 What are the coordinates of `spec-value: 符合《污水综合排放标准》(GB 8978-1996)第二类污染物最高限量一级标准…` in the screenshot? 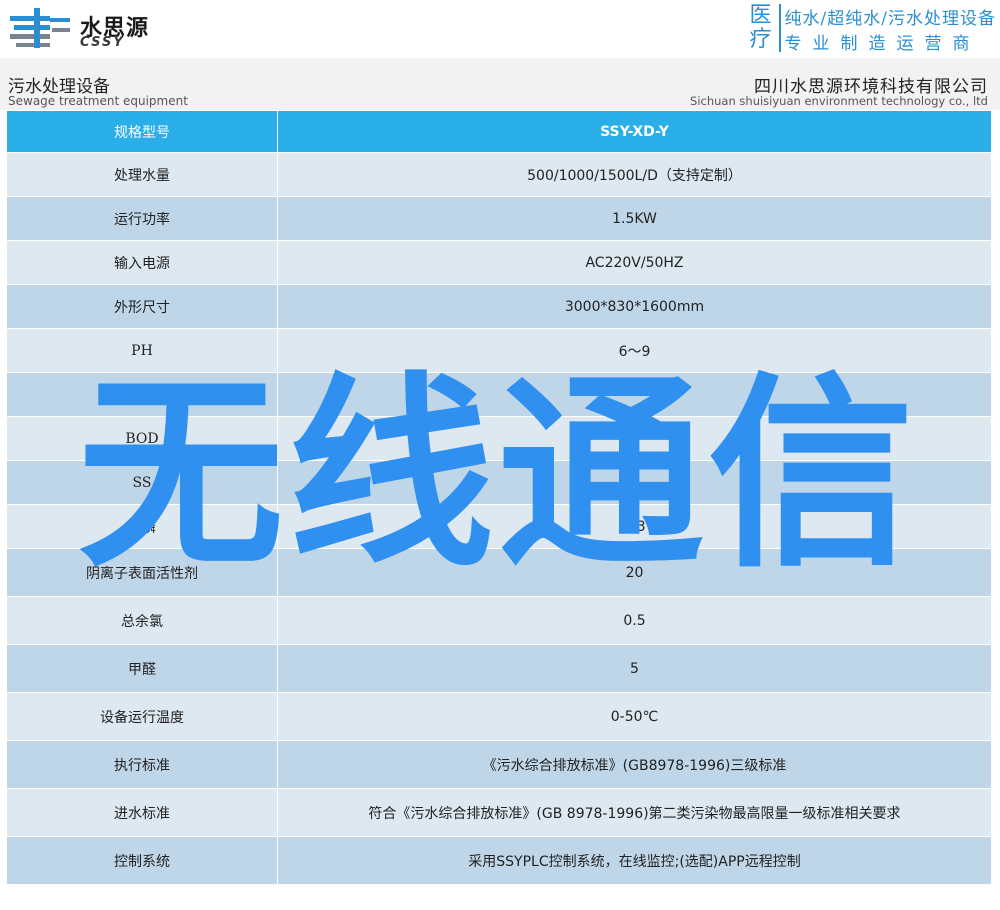 It's located at (634, 812).